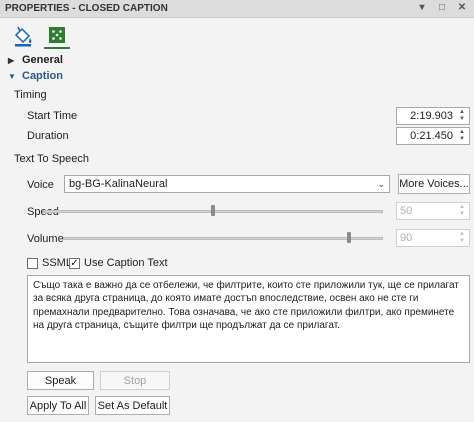  I want to click on tts-heading: Text To Speech, so click(52, 159).